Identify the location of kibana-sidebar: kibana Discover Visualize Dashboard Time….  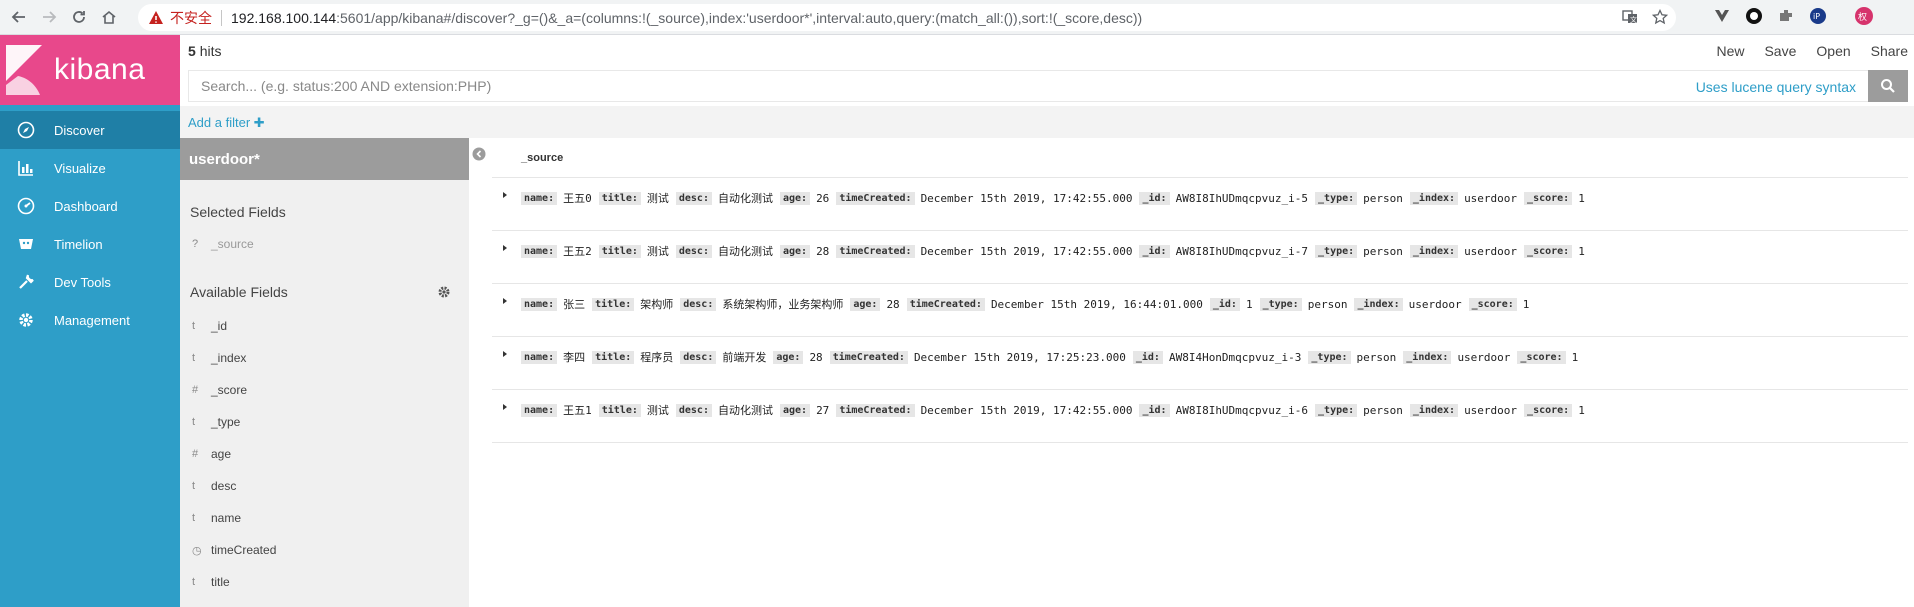
(90, 321).